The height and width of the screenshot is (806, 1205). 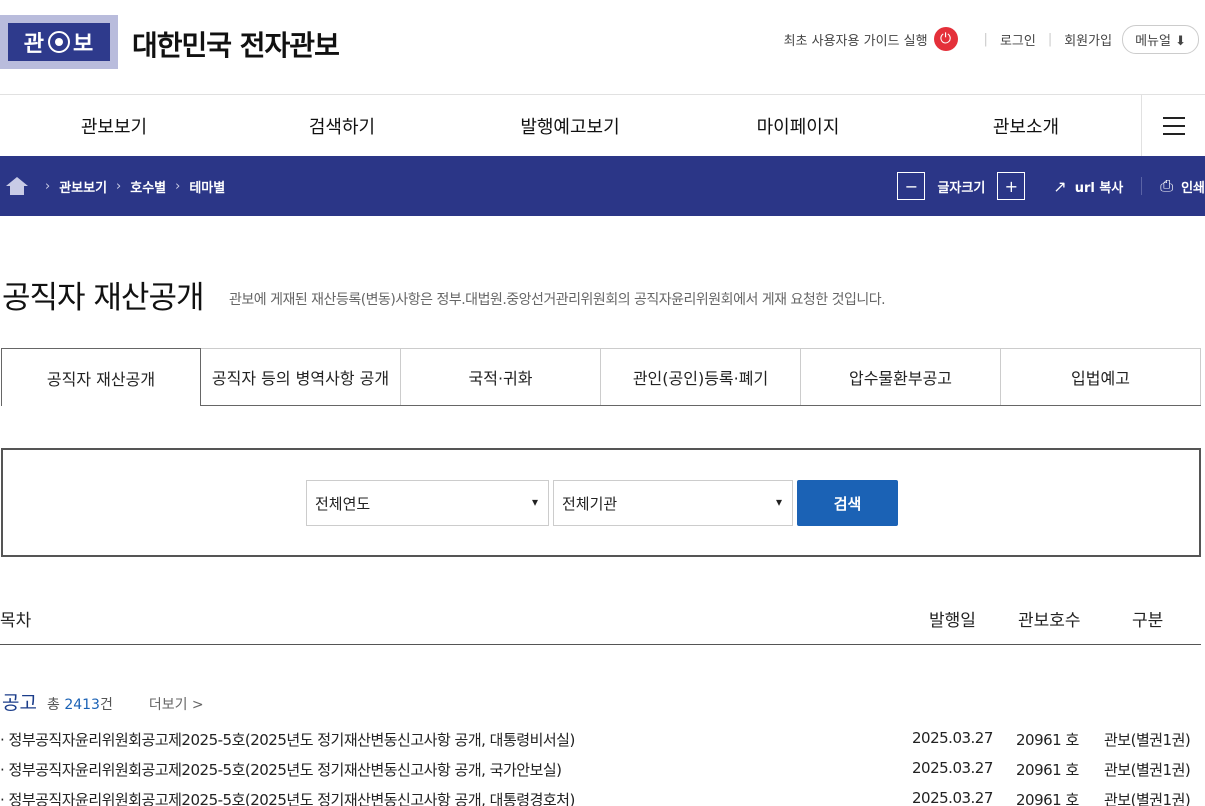 I want to click on tabs-underline, so click(x=701, y=405).